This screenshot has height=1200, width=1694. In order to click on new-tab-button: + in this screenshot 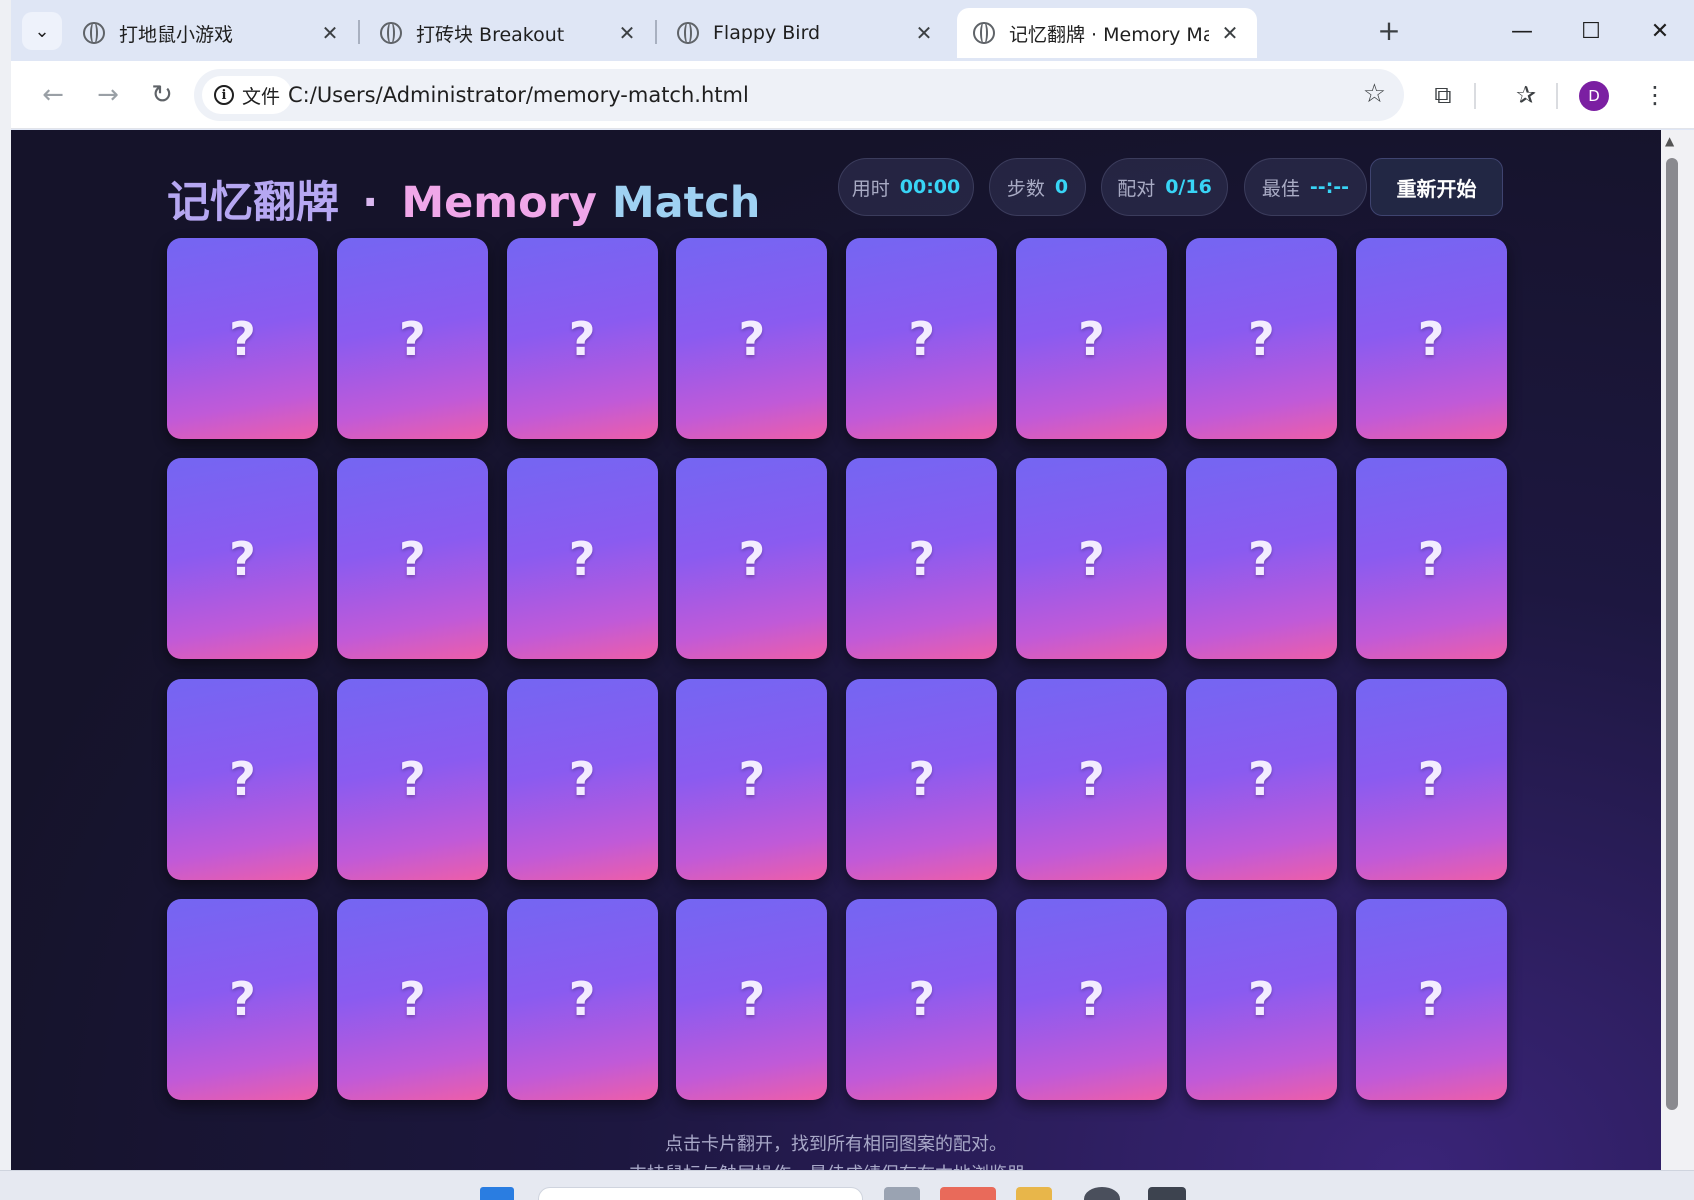, I will do `click(1389, 30)`.